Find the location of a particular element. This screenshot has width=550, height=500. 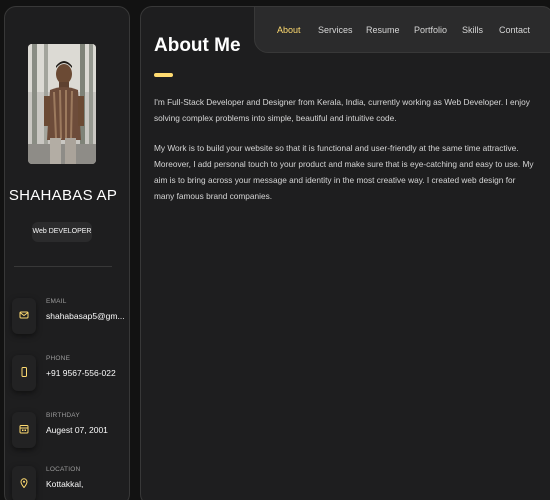

sidebar-separator is located at coordinates (63, 266).